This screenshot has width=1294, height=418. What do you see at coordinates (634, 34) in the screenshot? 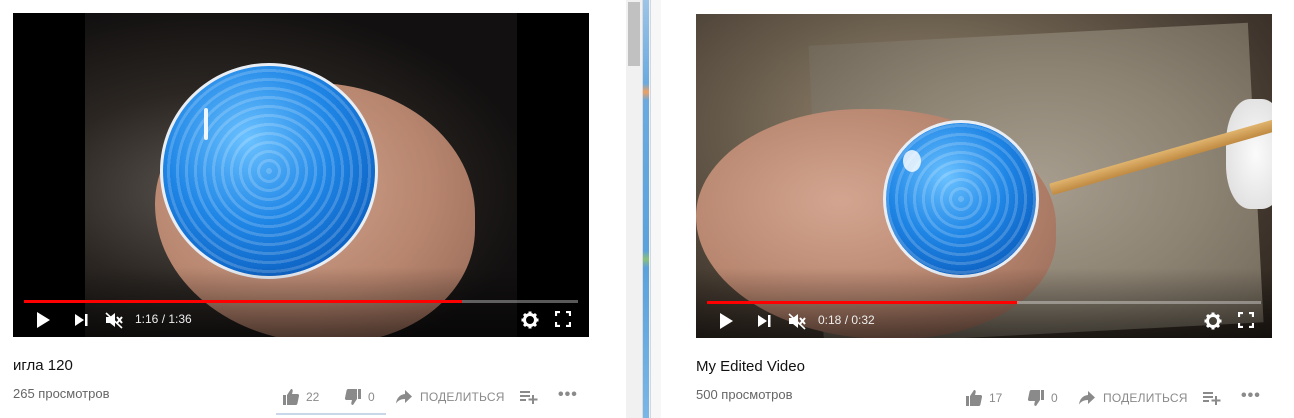
I see `scrollbar-thumb` at bounding box center [634, 34].